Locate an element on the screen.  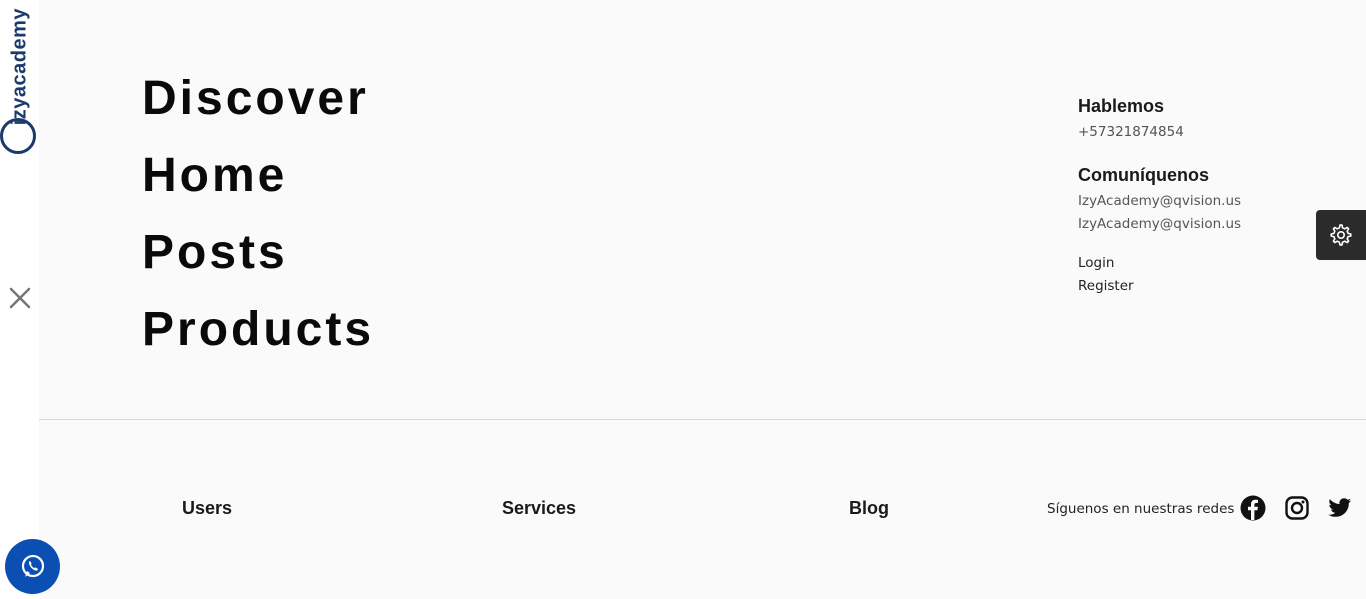
gear-icon is located at coordinates (1341, 235).